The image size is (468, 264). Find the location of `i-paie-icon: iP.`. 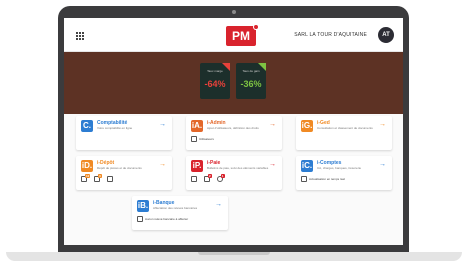

i-paie-icon: iP. is located at coordinates (197, 166).